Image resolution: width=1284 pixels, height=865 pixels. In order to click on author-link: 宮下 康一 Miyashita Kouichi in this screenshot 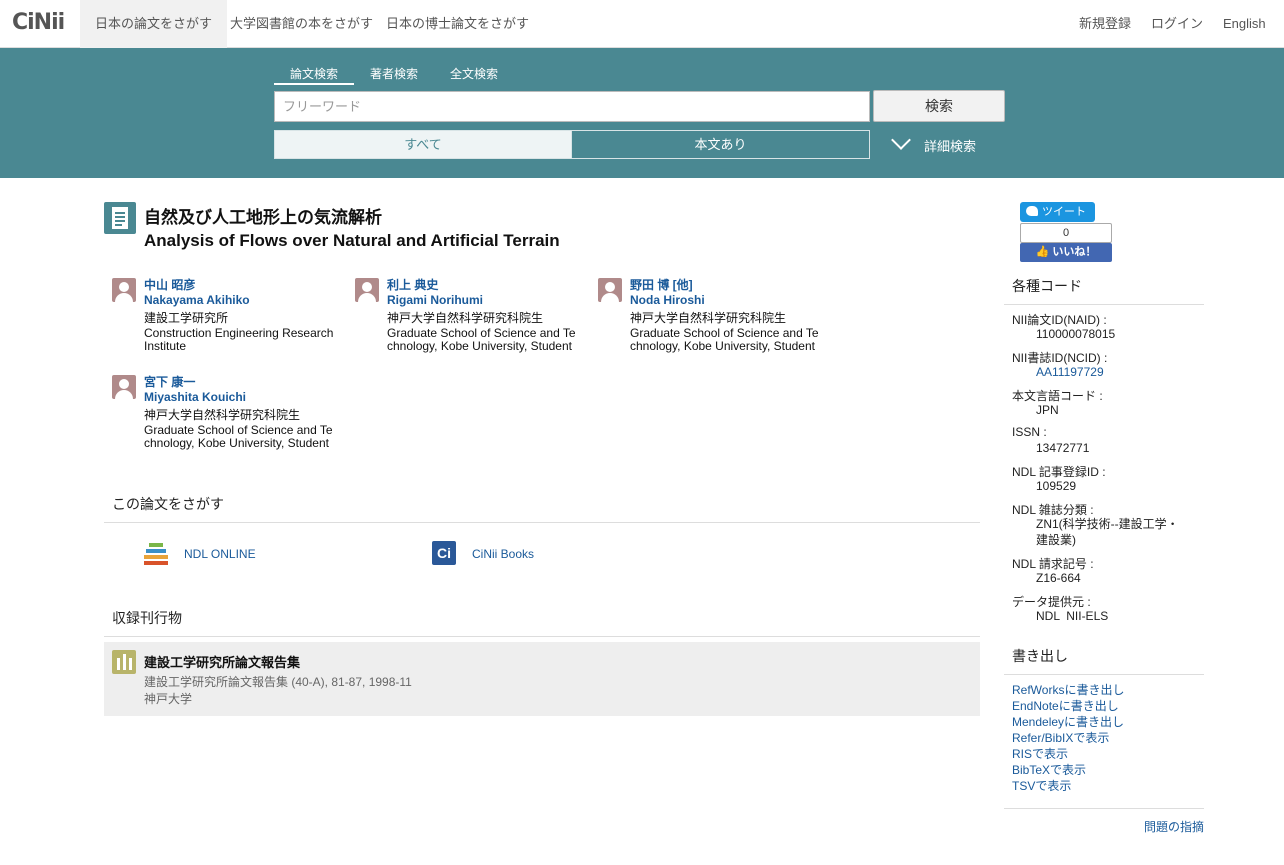, I will do `click(195, 390)`.